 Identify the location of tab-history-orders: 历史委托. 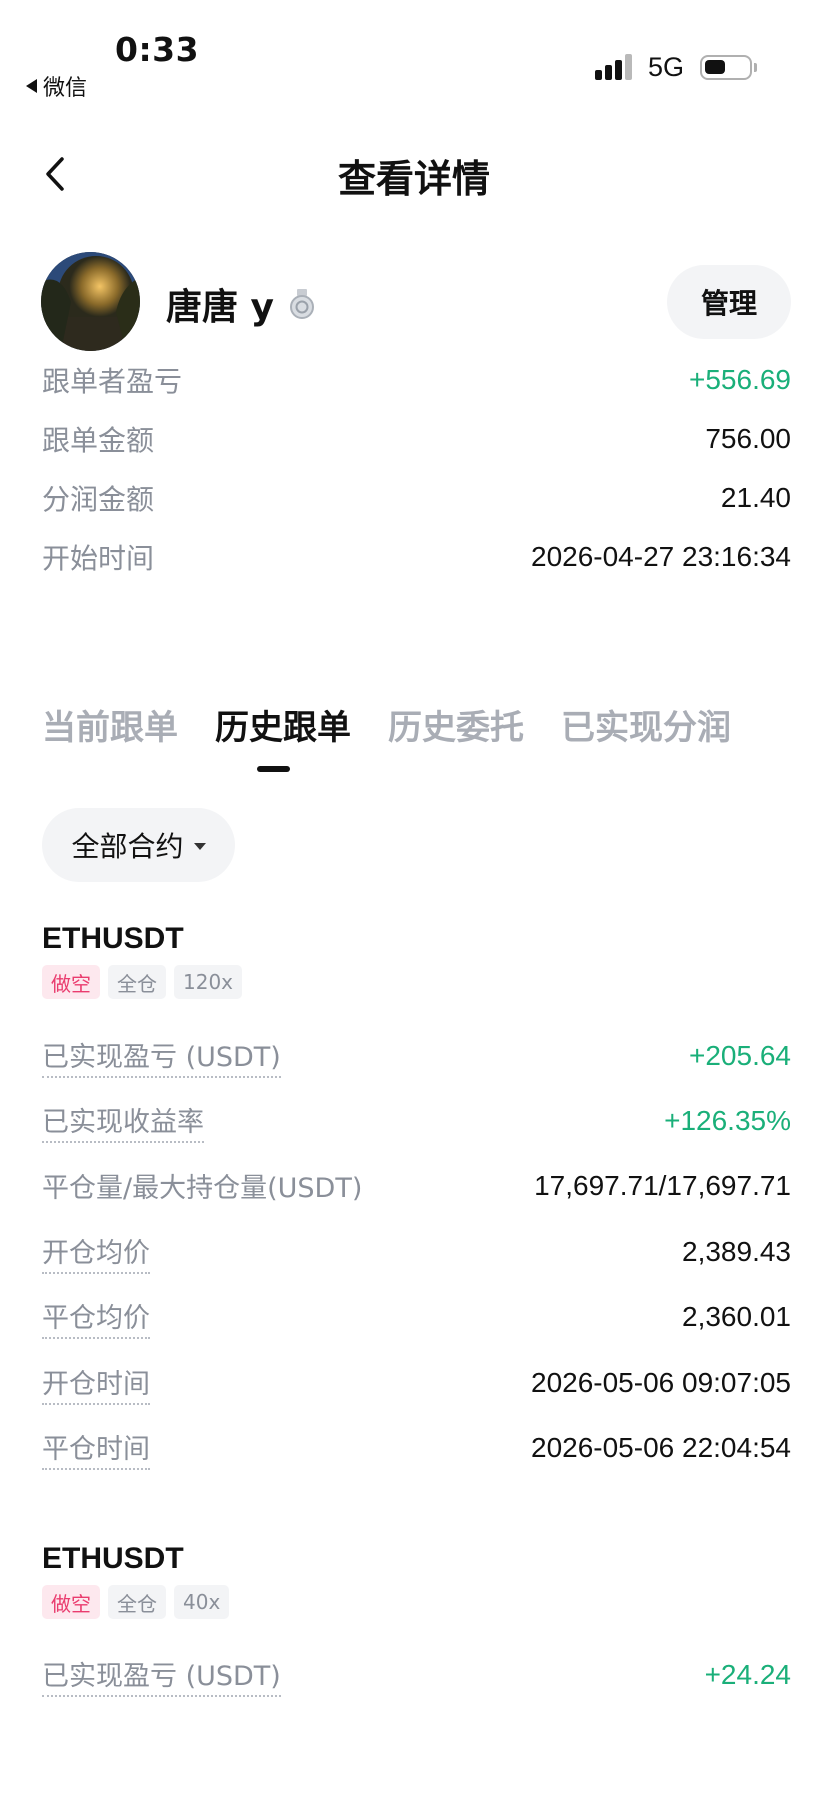
(456, 724).